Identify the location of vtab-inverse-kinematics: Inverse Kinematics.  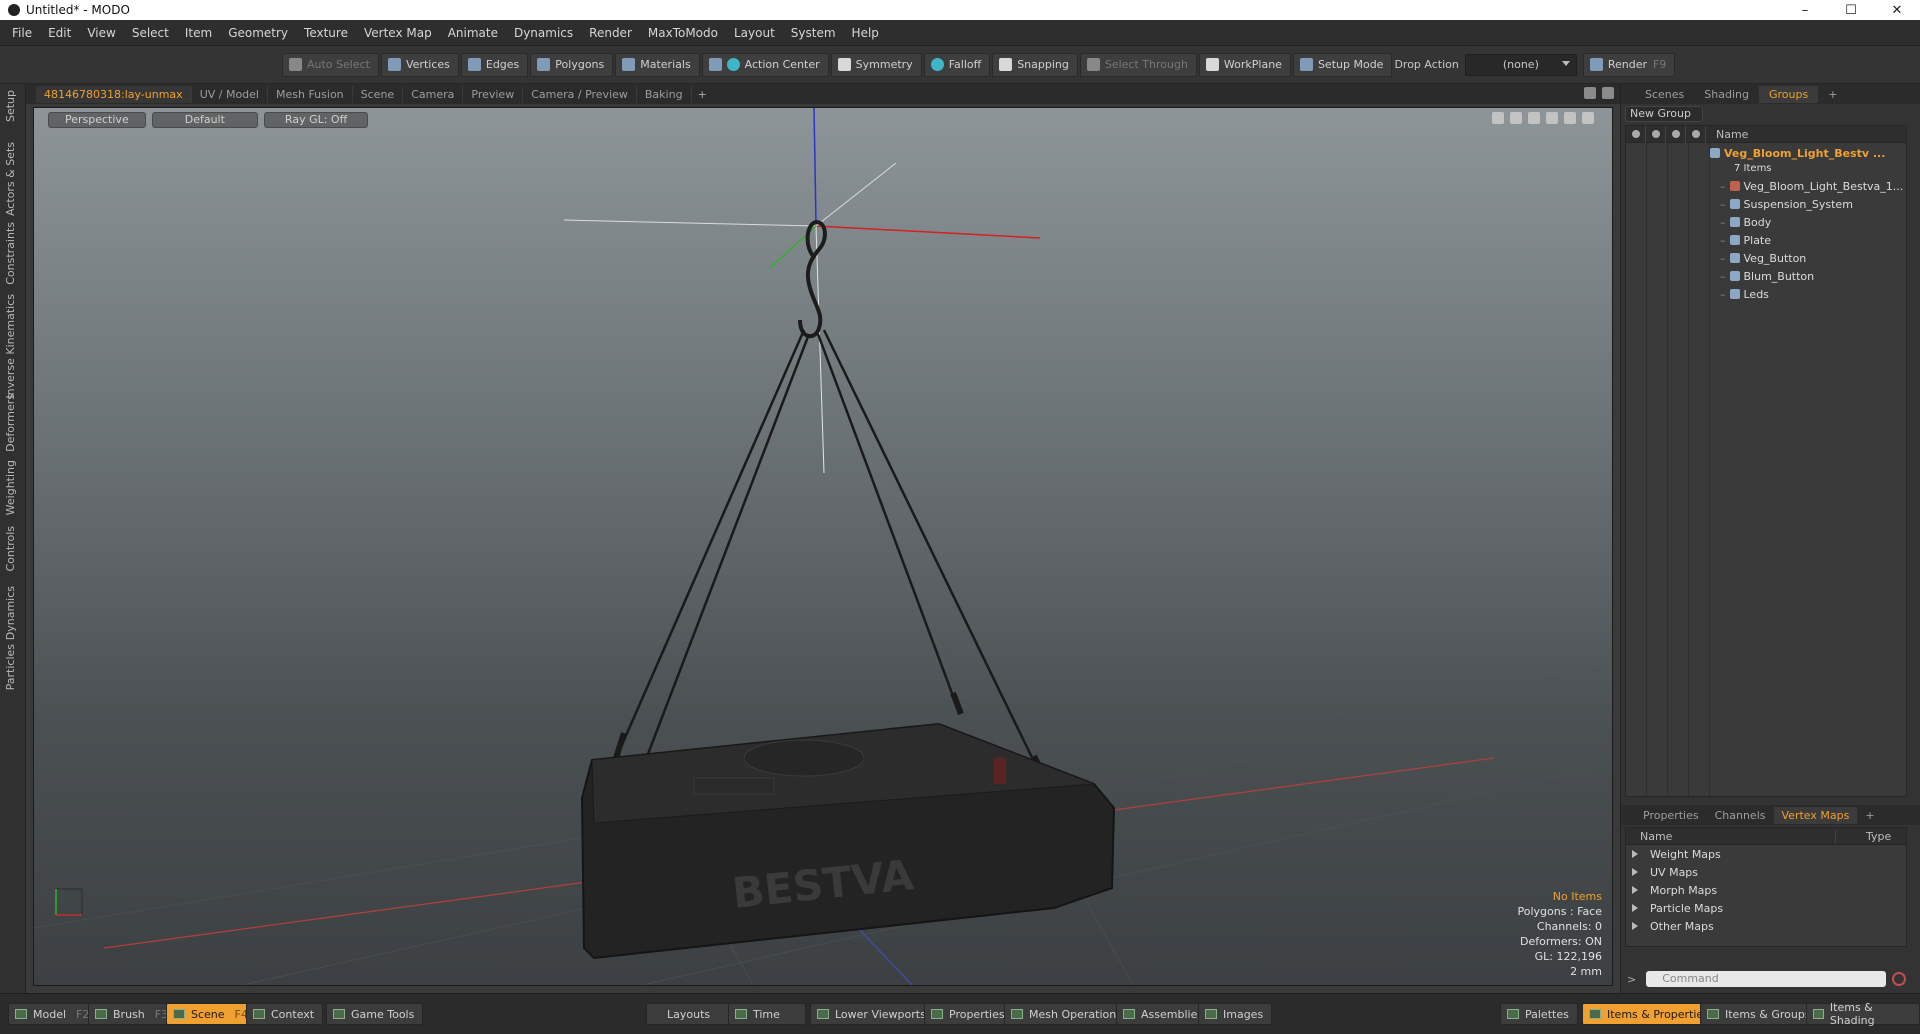
(10, 346).